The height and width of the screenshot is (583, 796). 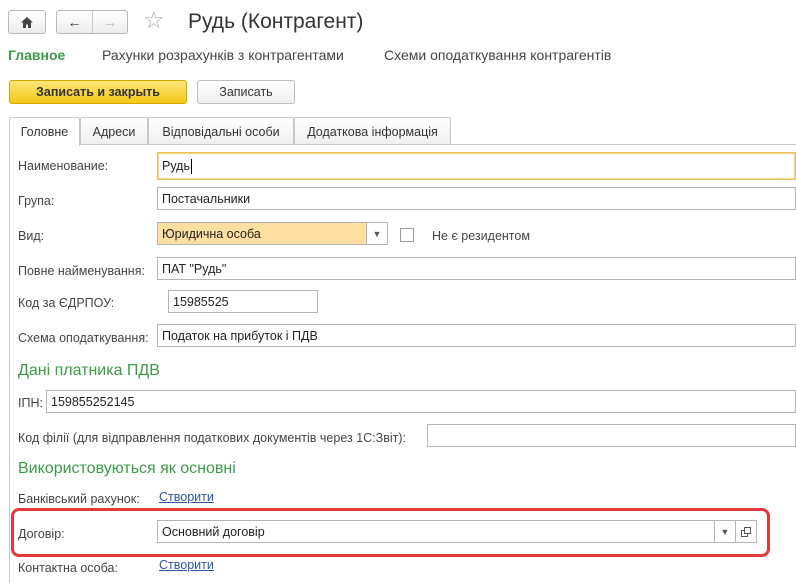 I want to click on nonresident-checkbox, so click(x=407, y=235).